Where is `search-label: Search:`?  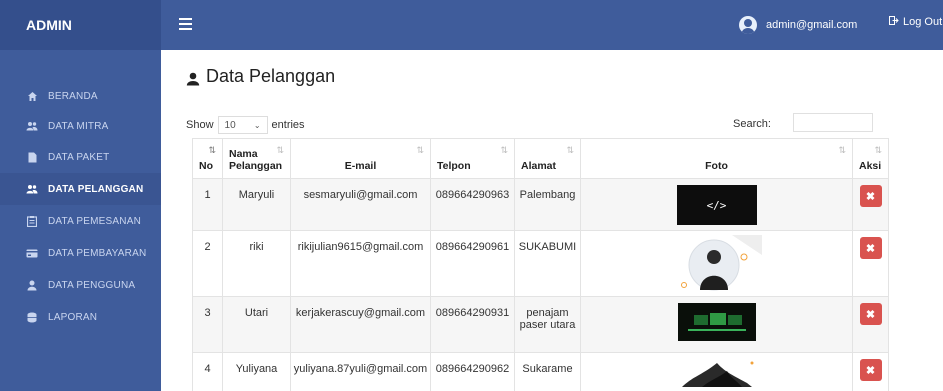
search-label: Search: is located at coordinates (752, 124).